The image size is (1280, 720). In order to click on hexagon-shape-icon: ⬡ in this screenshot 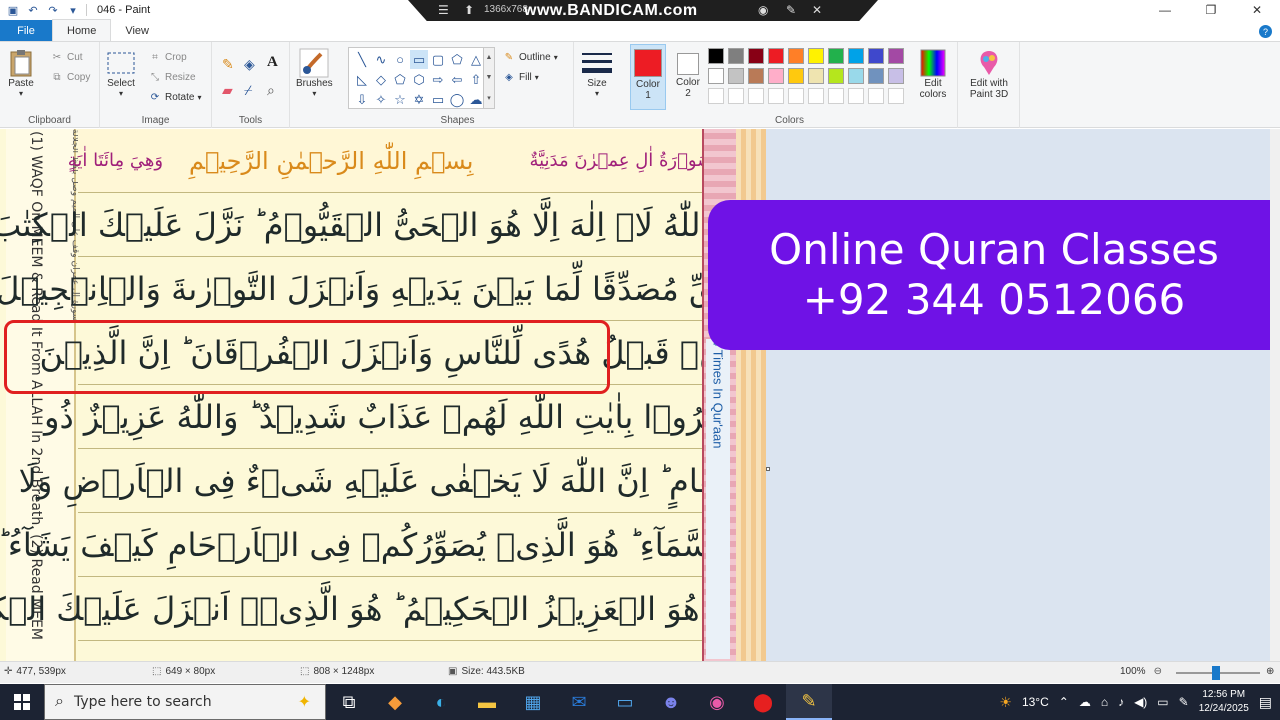, I will do `click(419, 79)`.